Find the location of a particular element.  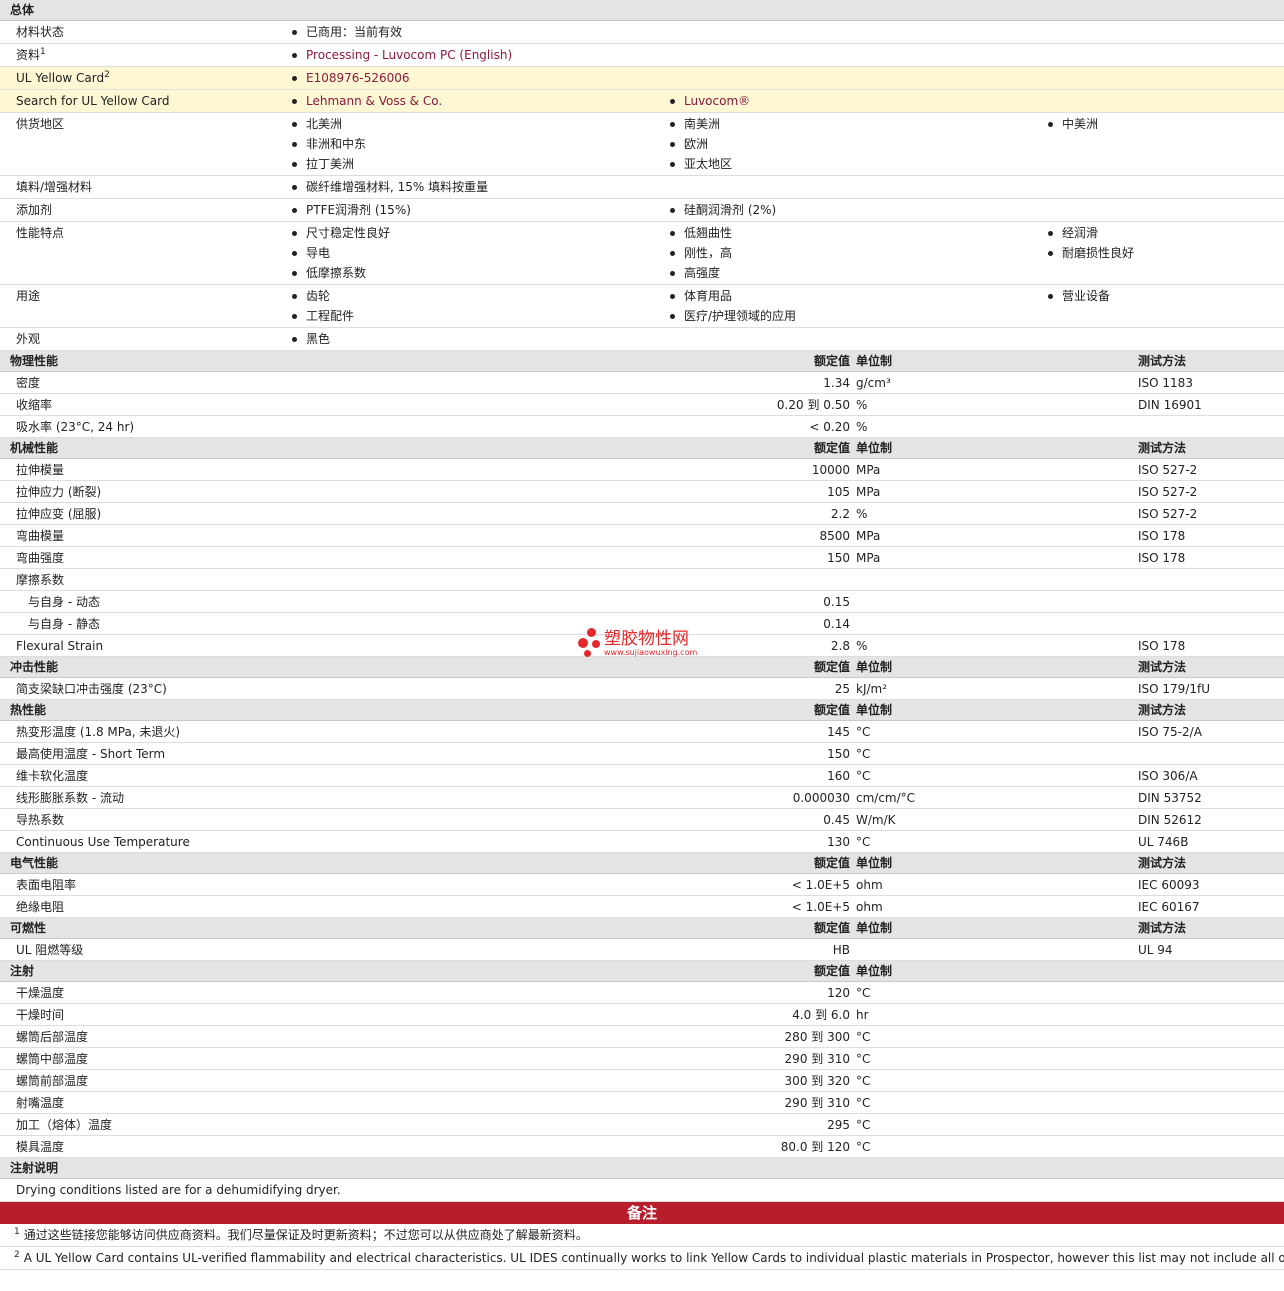

section-header: 物理性能 额定值 单位制 测试方法 is located at coordinates (642, 361).